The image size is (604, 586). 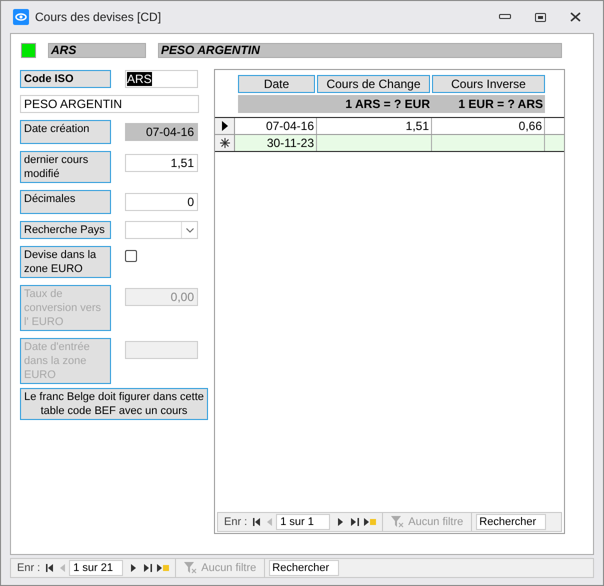 I want to click on text-field: 07-04-16, so click(x=161, y=132).